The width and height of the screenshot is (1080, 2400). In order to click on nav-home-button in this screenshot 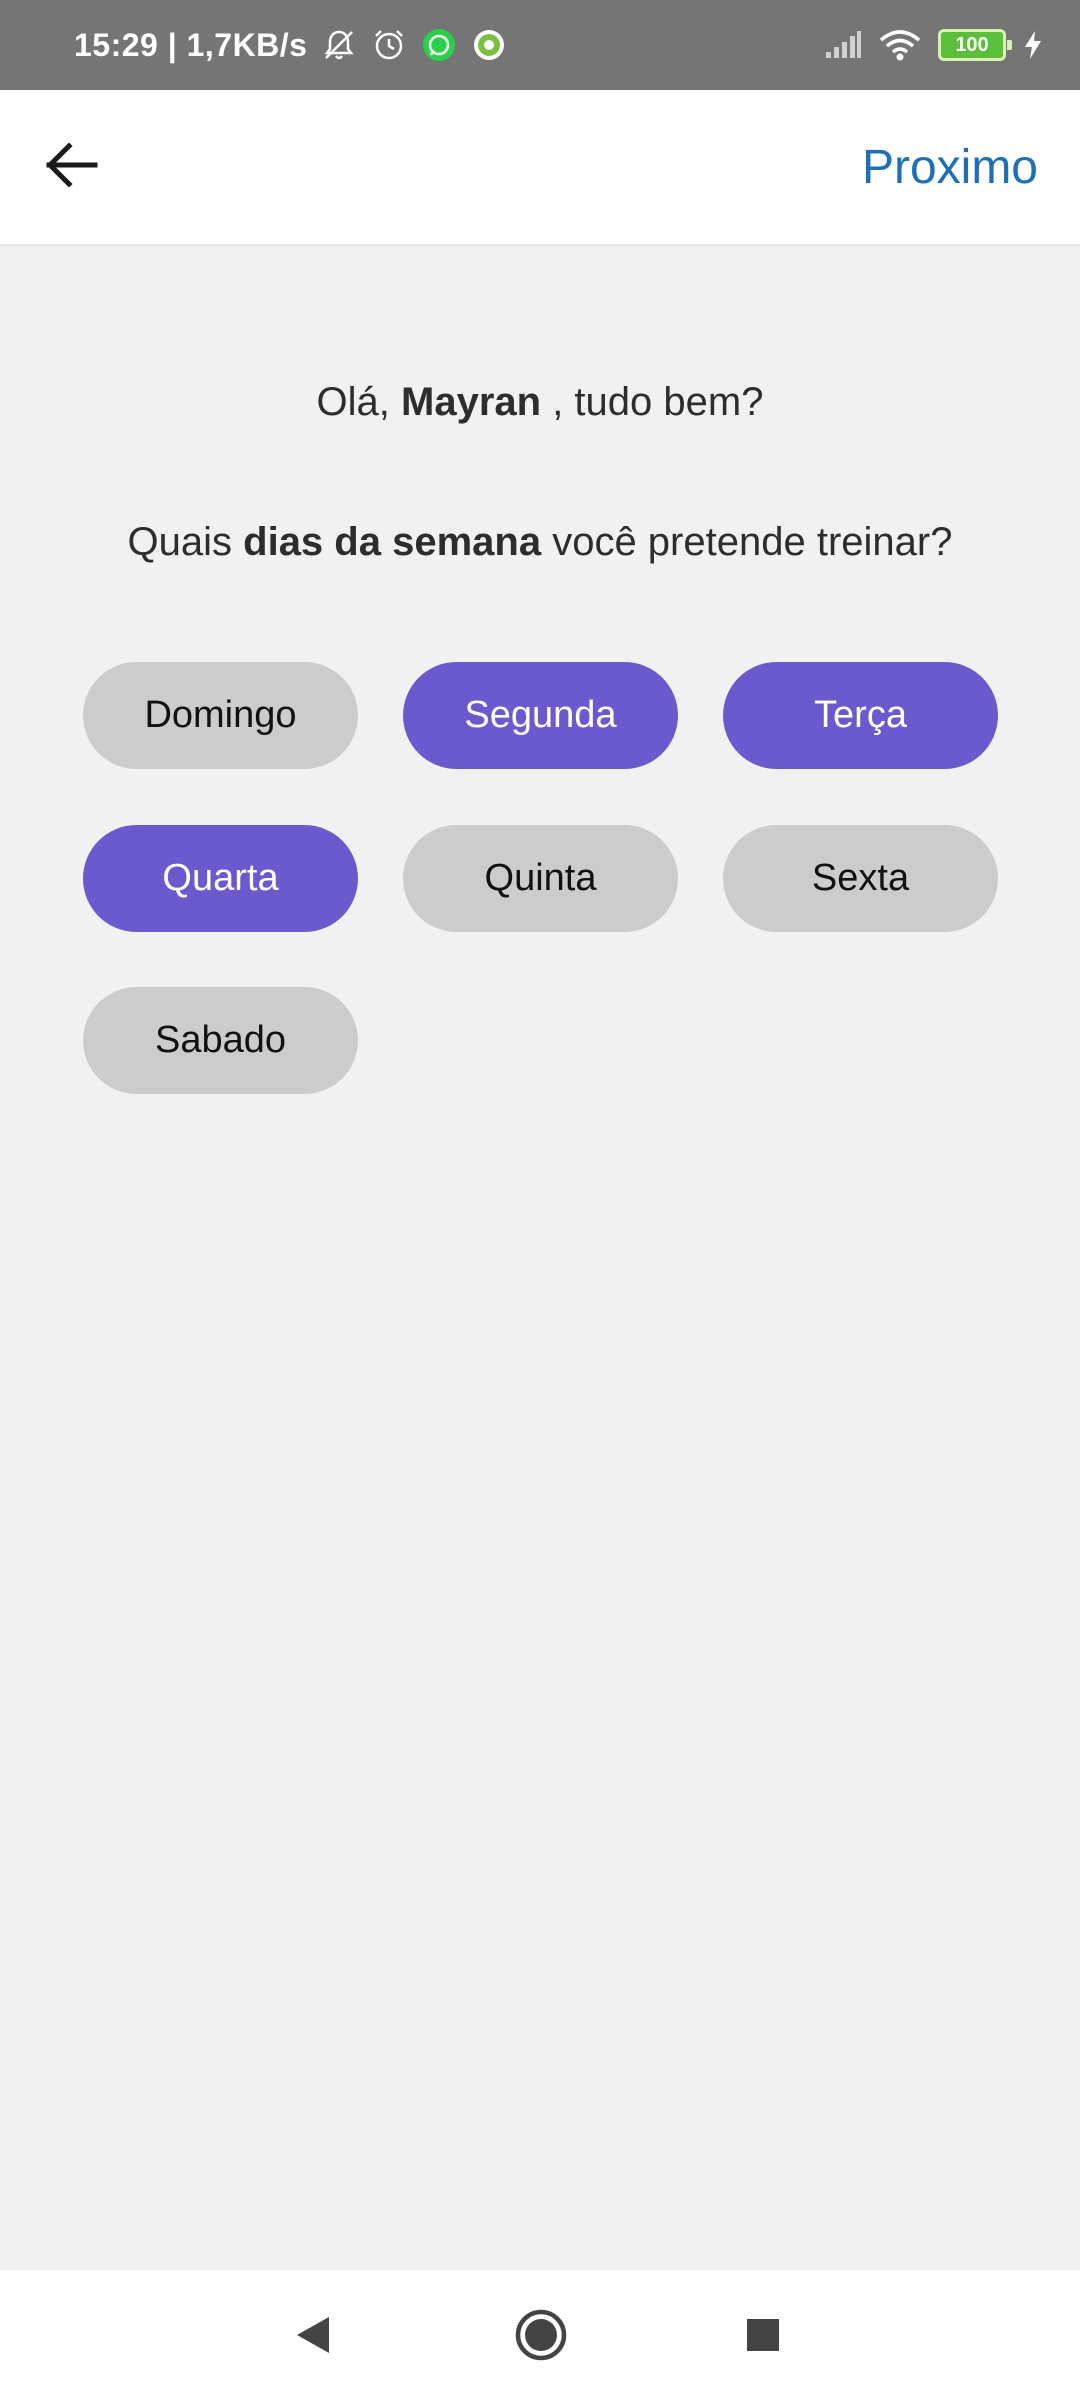, I will do `click(541, 2335)`.